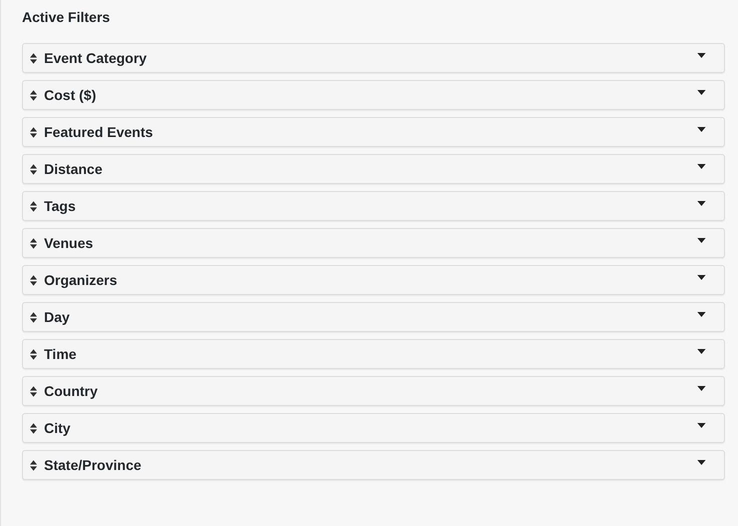 This screenshot has width=738, height=526. Describe the element at coordinates (71, 391) in the screenshot. I see `filter-label: Country` at that location.